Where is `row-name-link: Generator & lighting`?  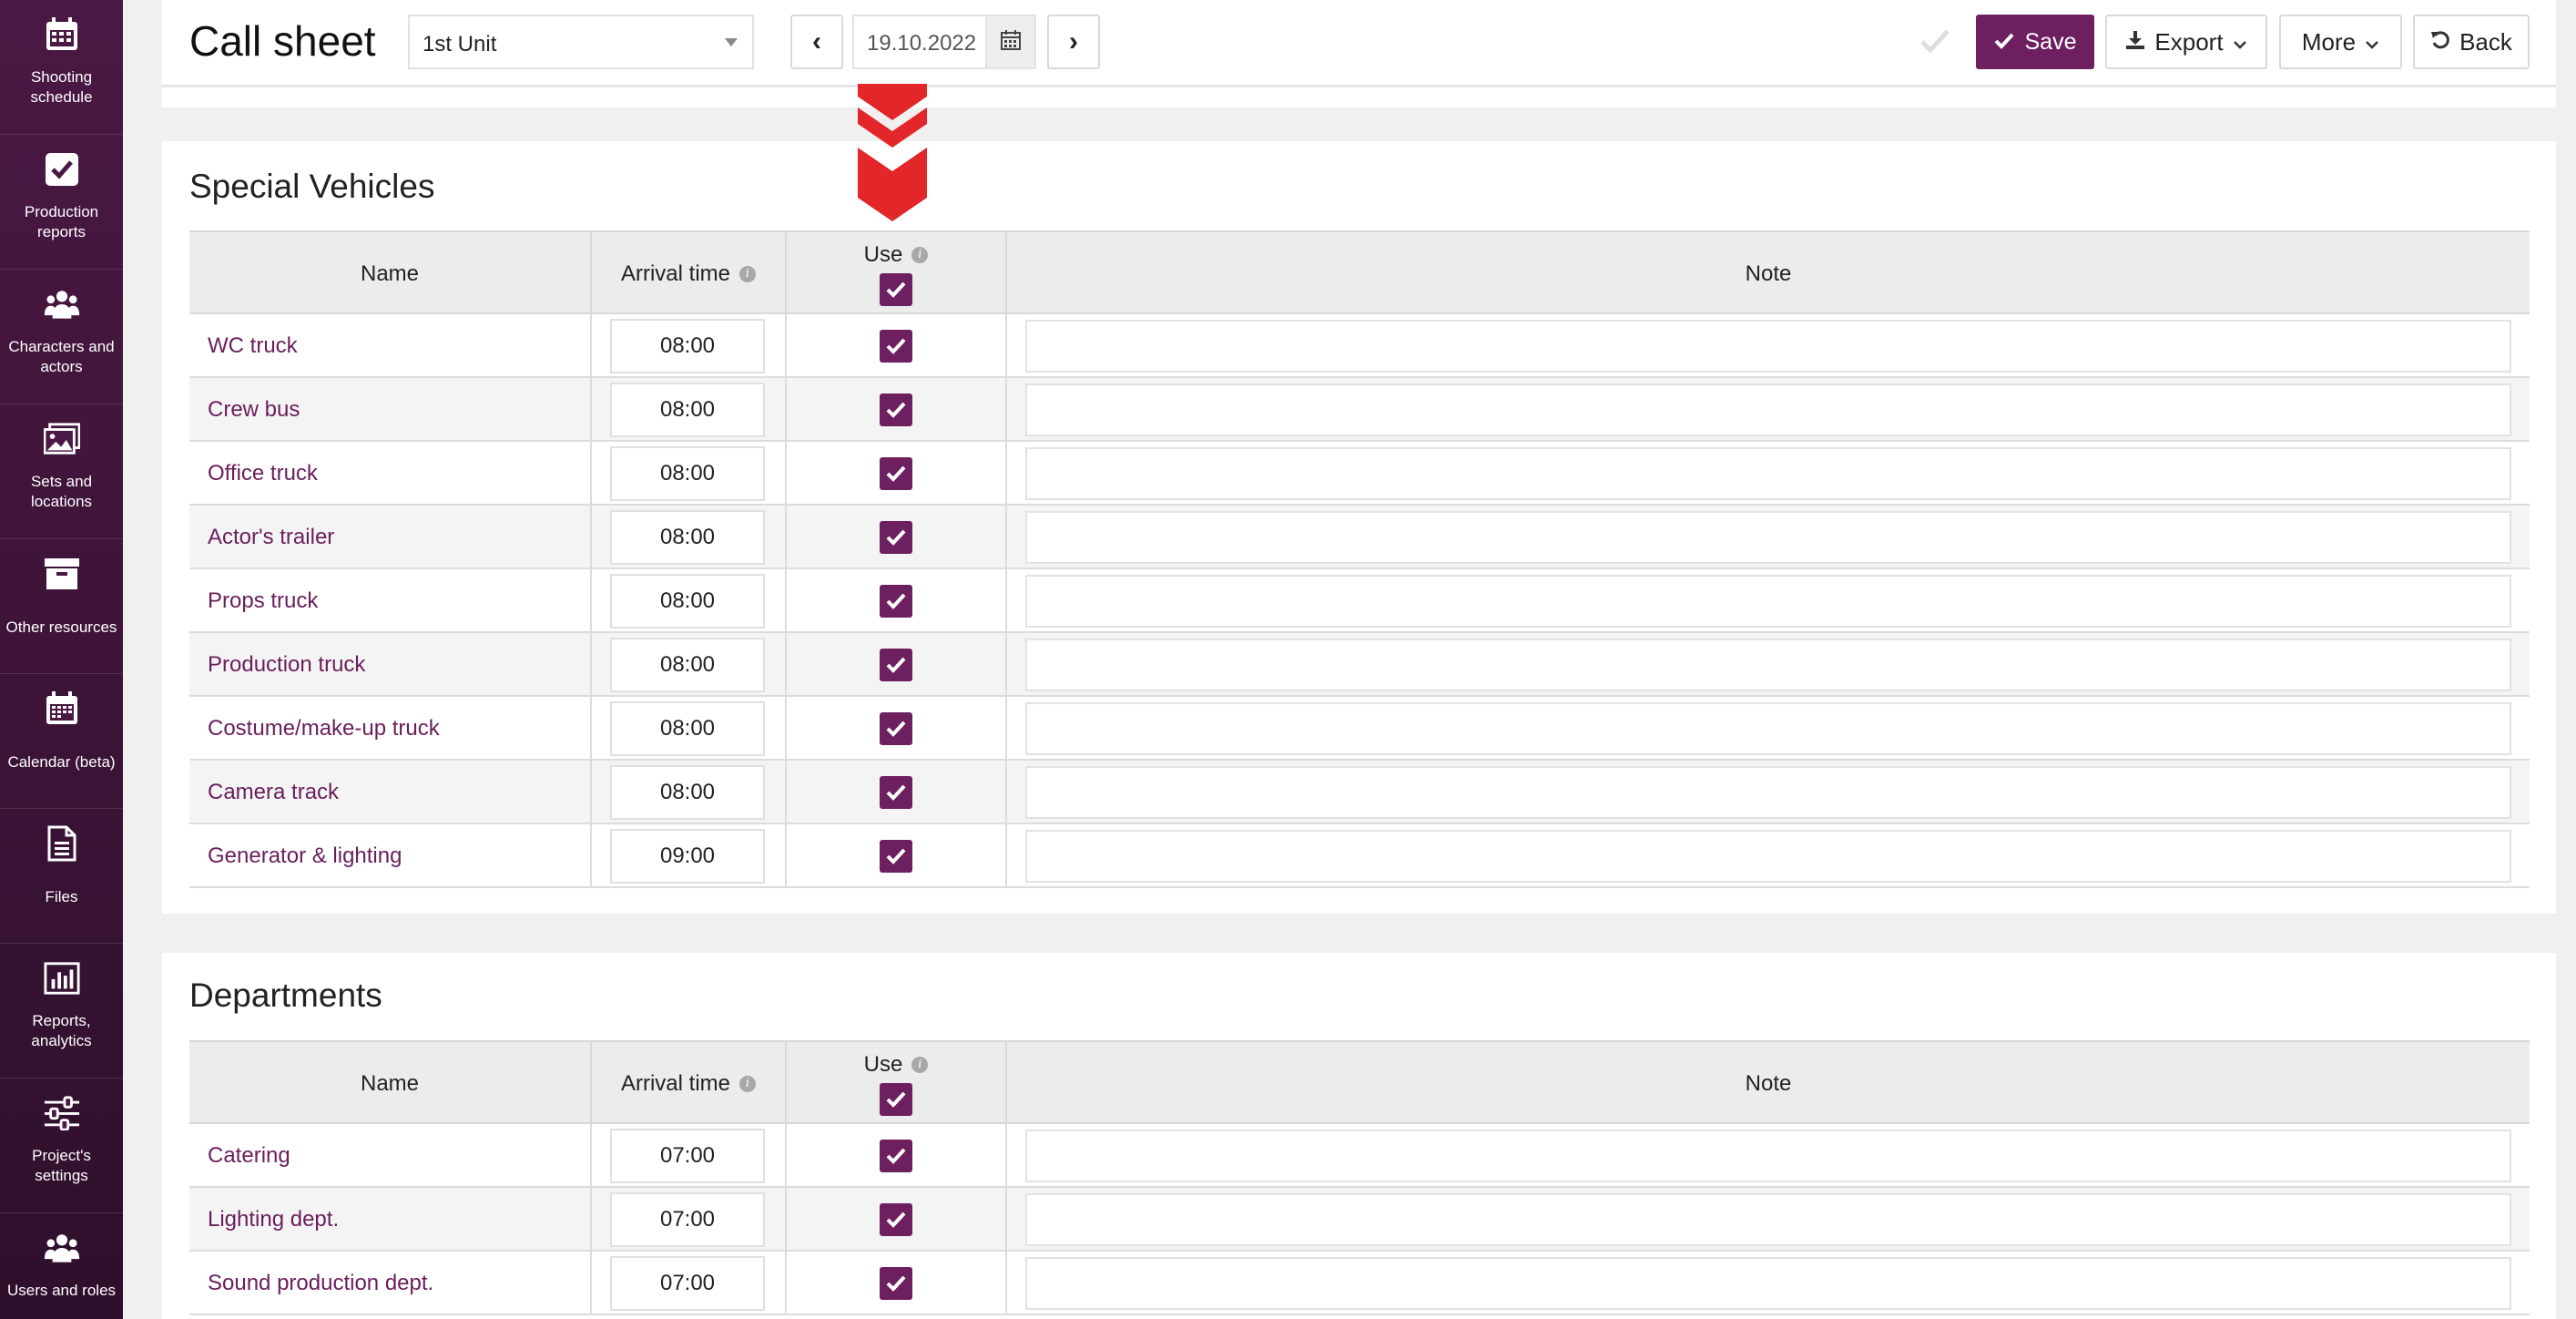 row-name-link: Generator & lighting is located at coordinates (295, 856).